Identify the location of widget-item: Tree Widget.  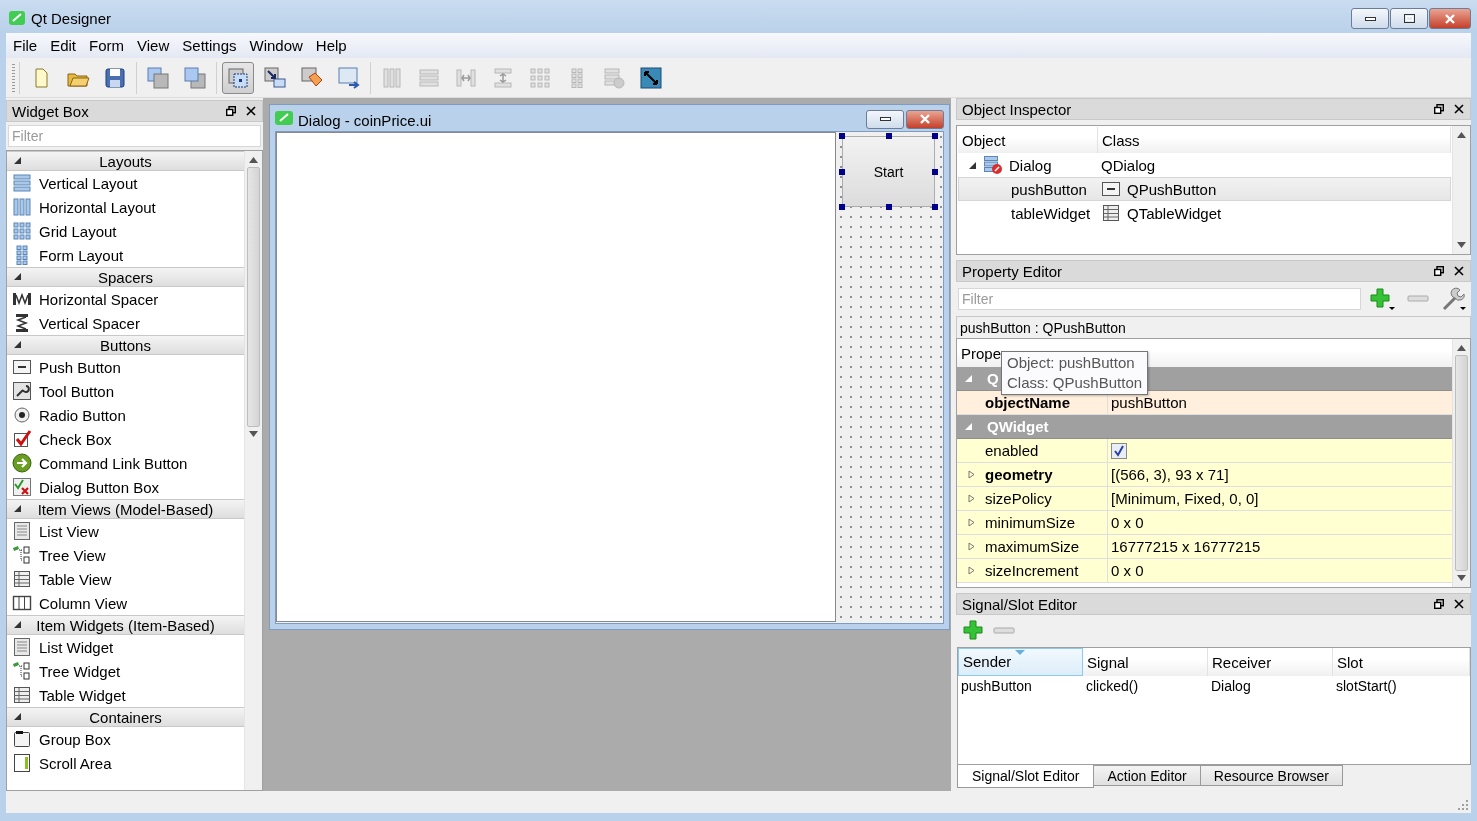
(125, 671).